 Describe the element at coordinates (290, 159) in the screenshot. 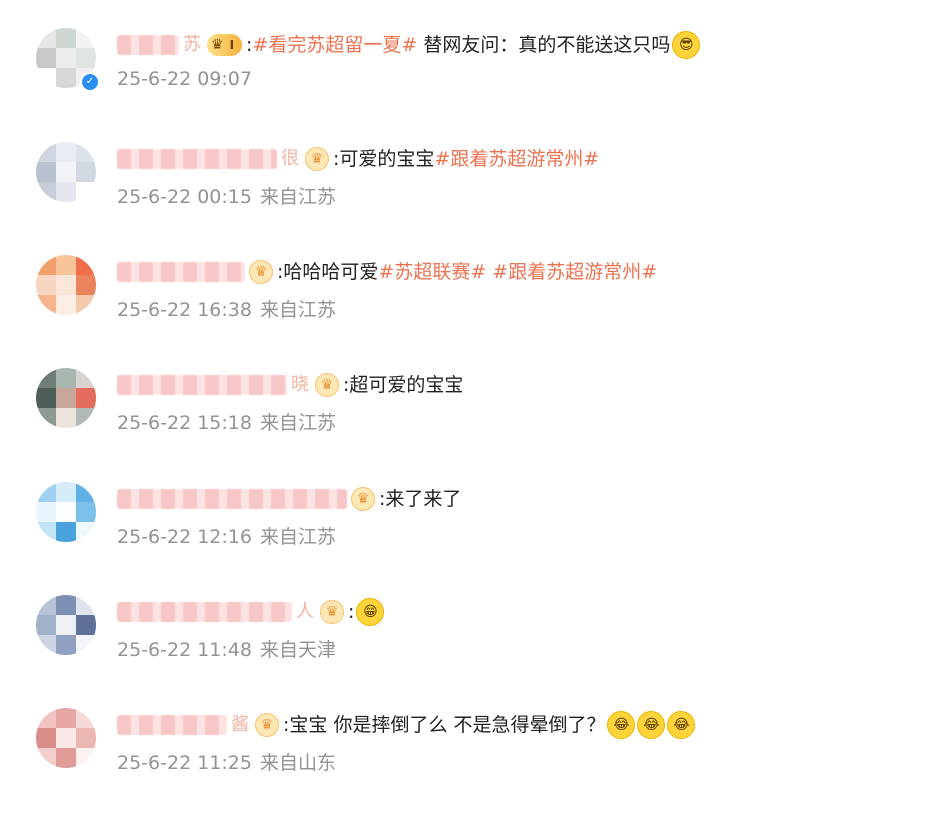

I see `username-tail: 很` at that location.